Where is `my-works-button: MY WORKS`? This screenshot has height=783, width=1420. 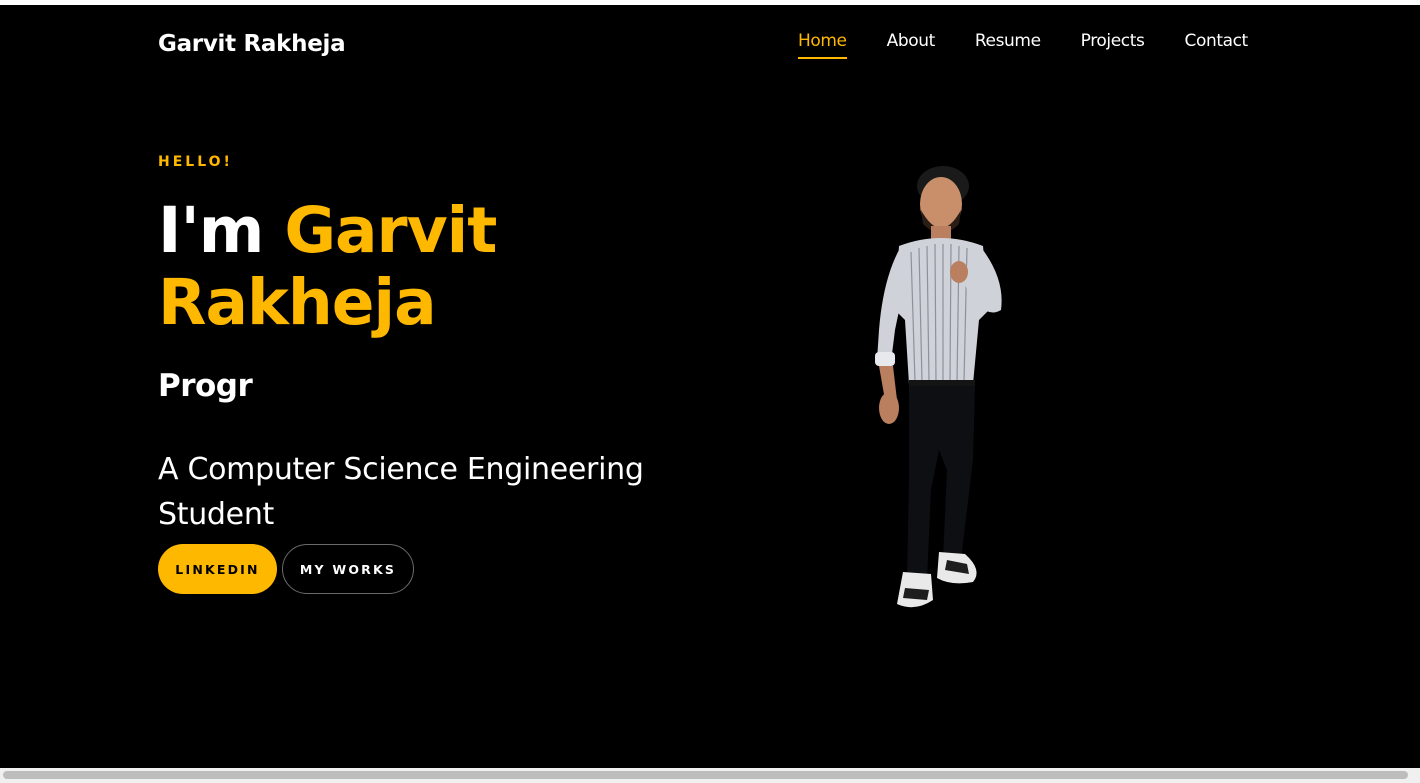
my-works-button: MY WORKS is located at coordinates (348, 569).